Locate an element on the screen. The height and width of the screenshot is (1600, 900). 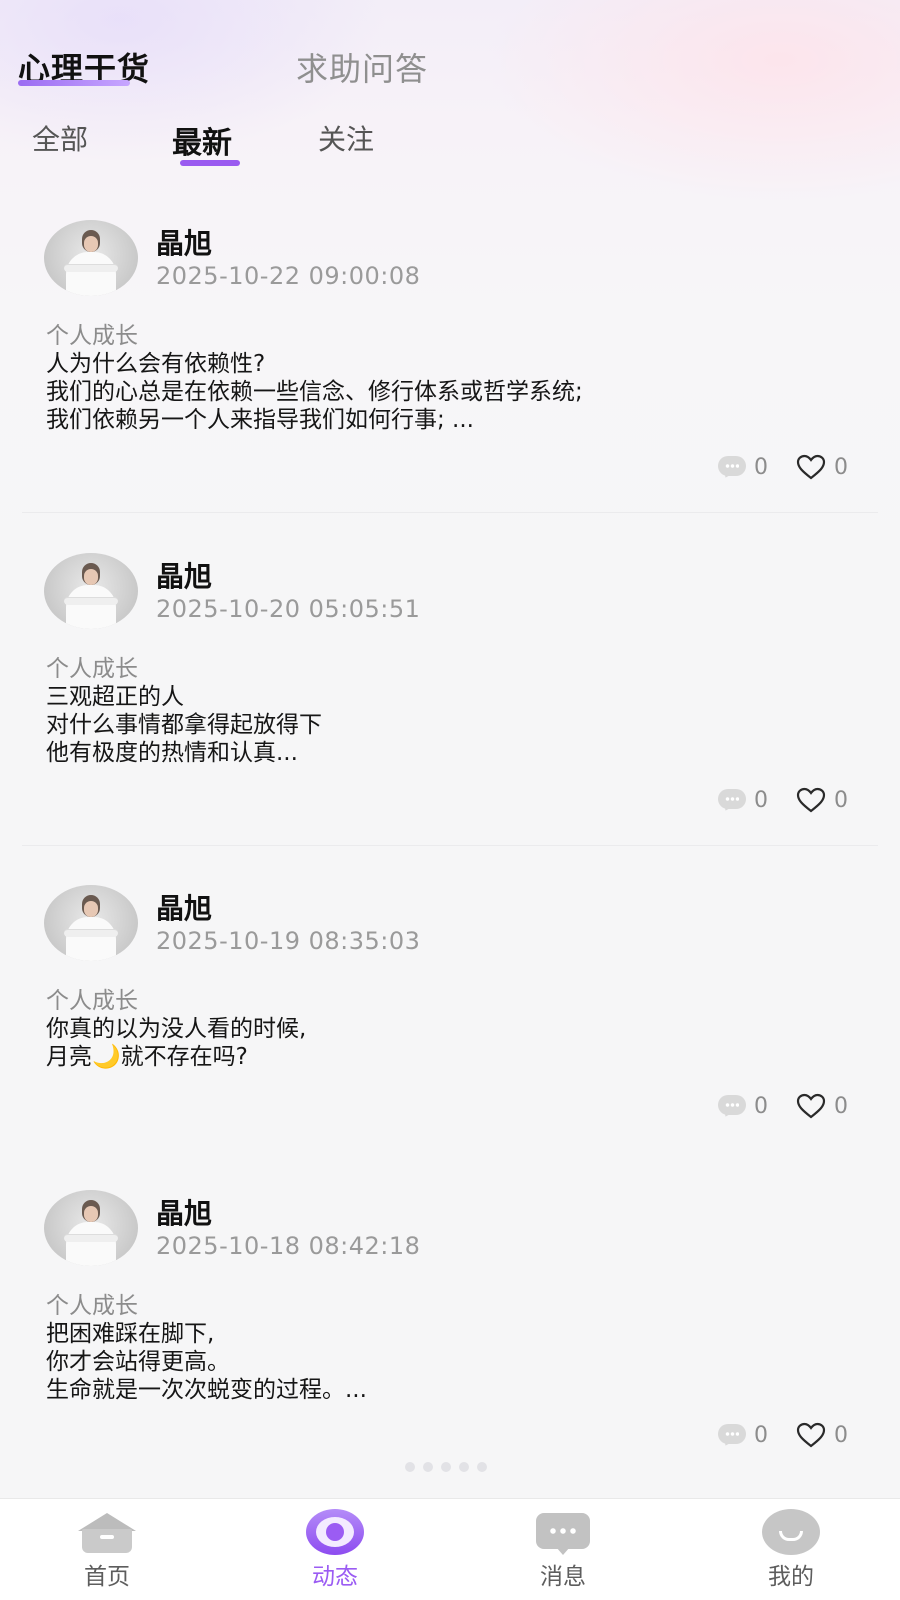
post-content-line: 你真的以为没人看的时候, is located at coordinates (176, 1029).